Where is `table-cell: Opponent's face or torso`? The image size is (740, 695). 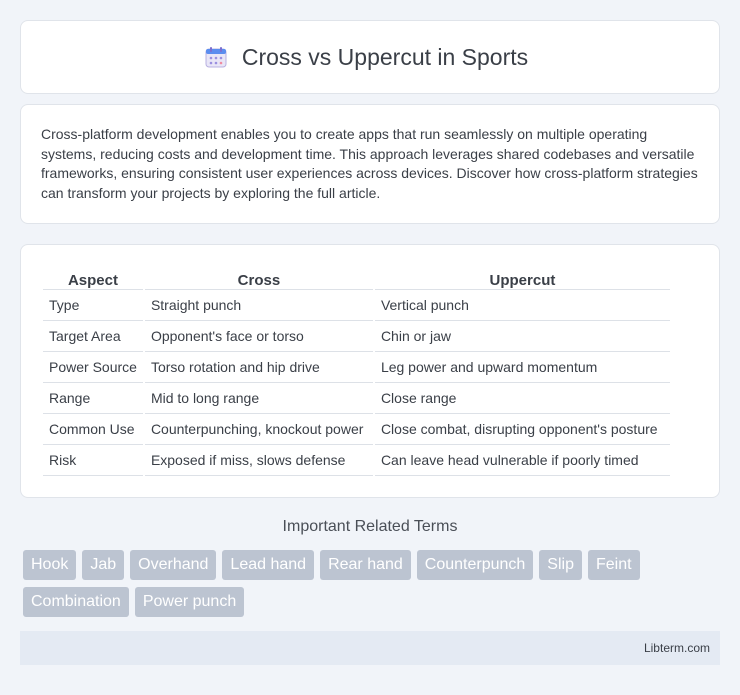
table-cell: Opponent's face or torso is located at coordinates (258, 336).